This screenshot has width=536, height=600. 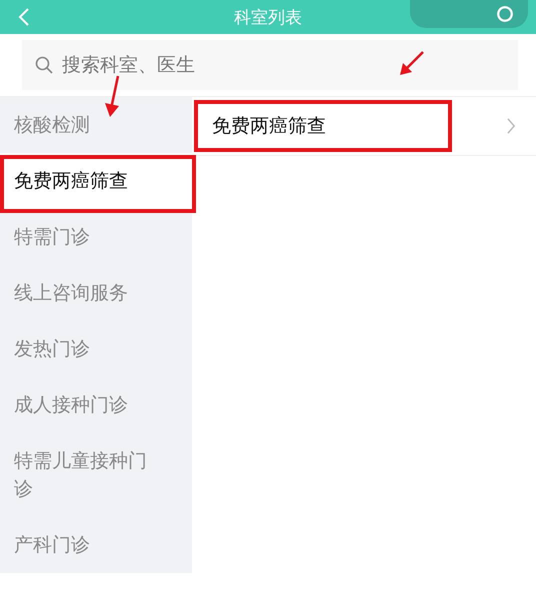 I want to click on capsule-menu, so click(x=469, y=14).